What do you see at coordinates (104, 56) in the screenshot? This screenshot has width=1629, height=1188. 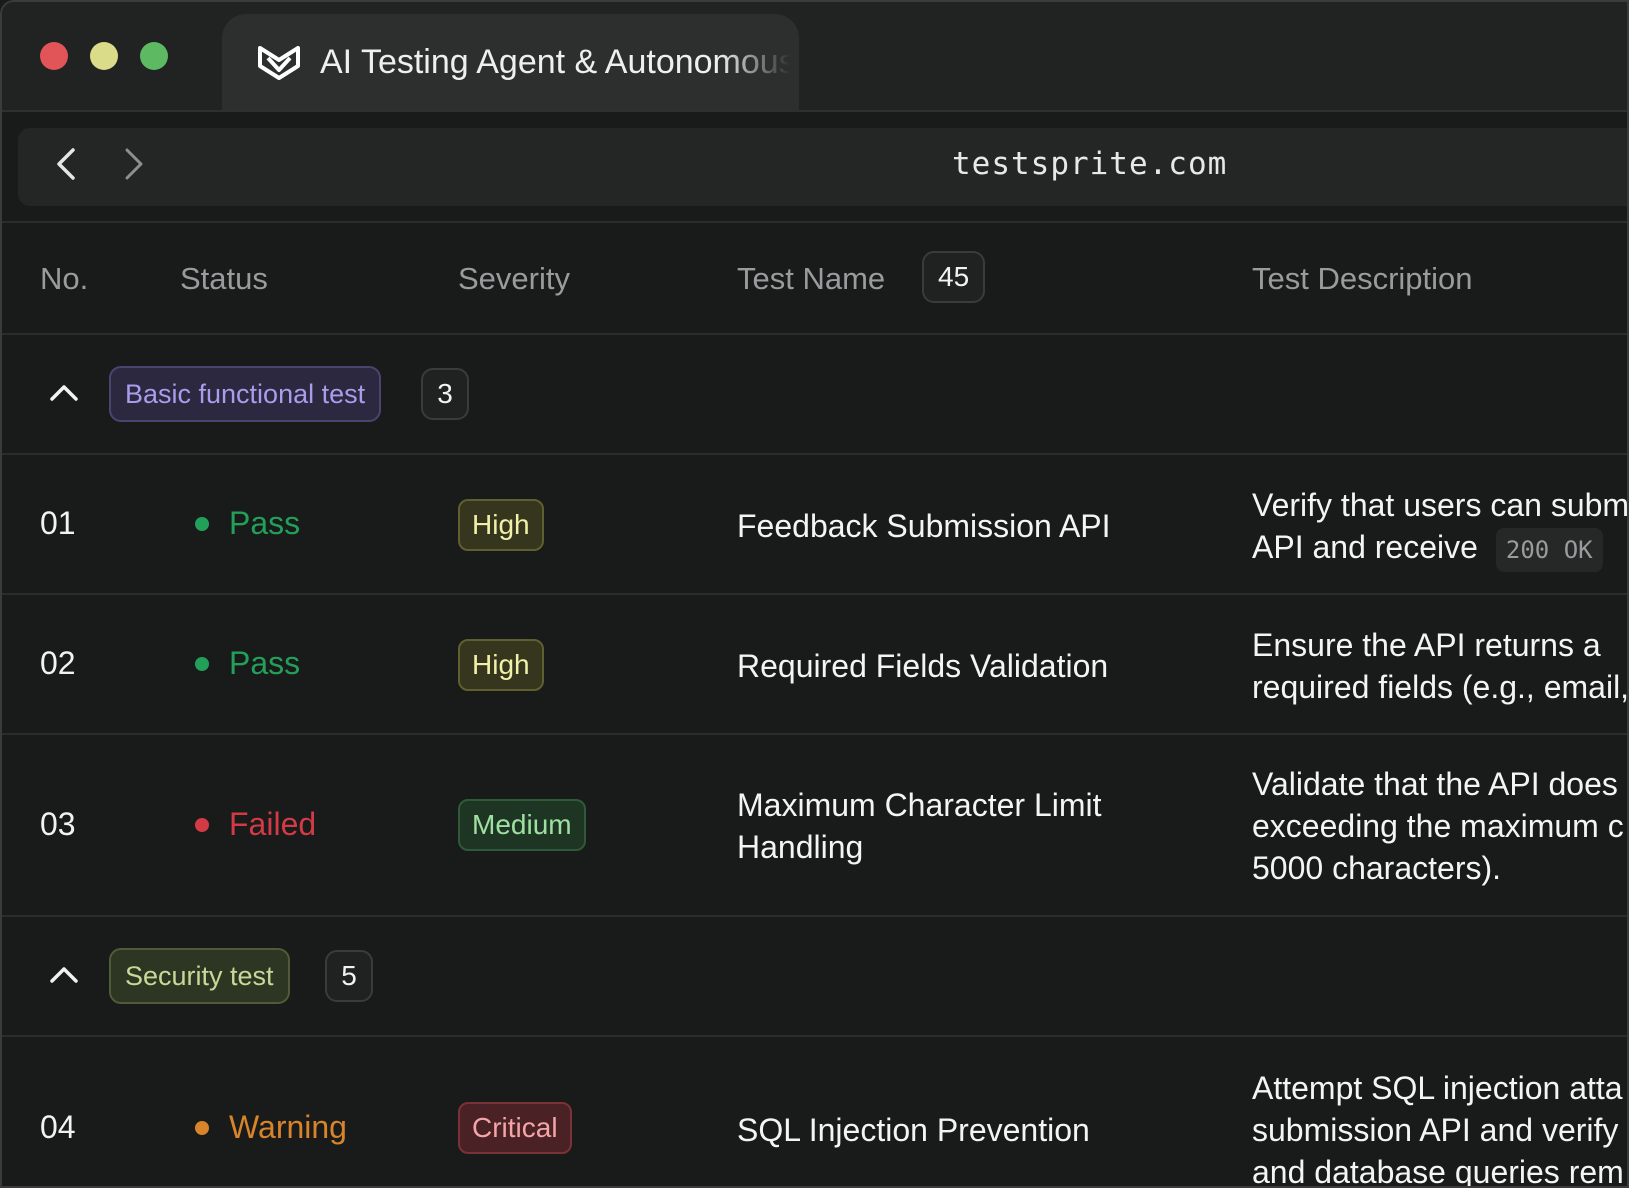 I see `minimize-window-button` at bounding box center [104, 56].